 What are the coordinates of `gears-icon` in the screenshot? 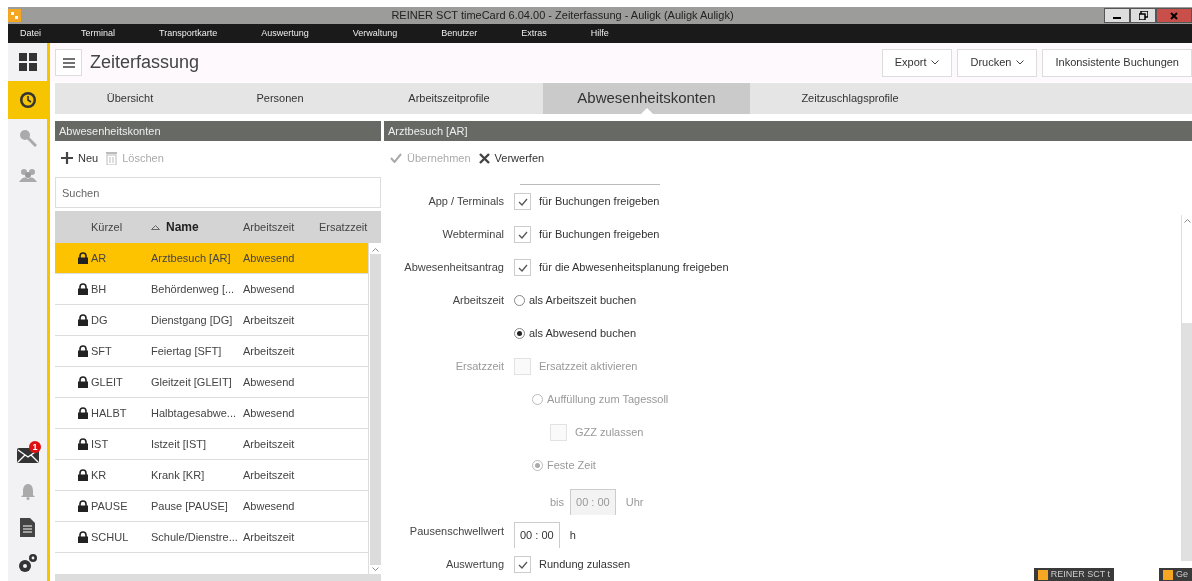 It's located at (27, 563).